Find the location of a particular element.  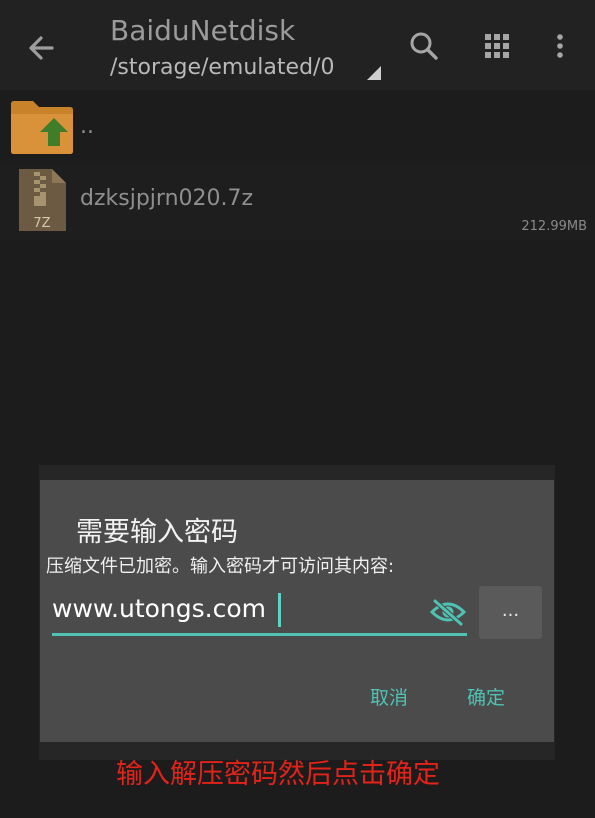

app-title: BaiduNetdisk is located at coordinates (203, 30).